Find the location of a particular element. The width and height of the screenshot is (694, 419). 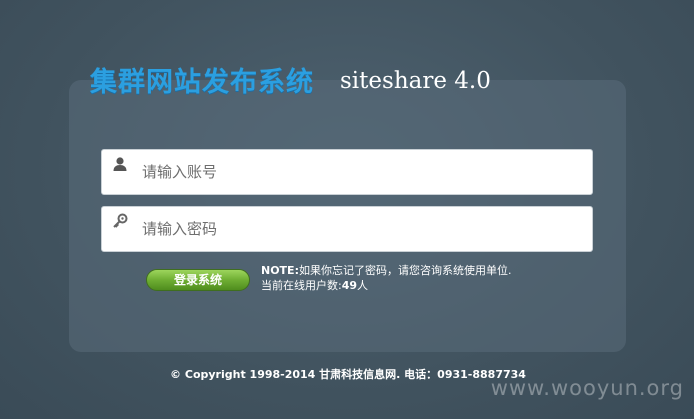

login-button: 登录系统 is located at coordinates (198, 280).